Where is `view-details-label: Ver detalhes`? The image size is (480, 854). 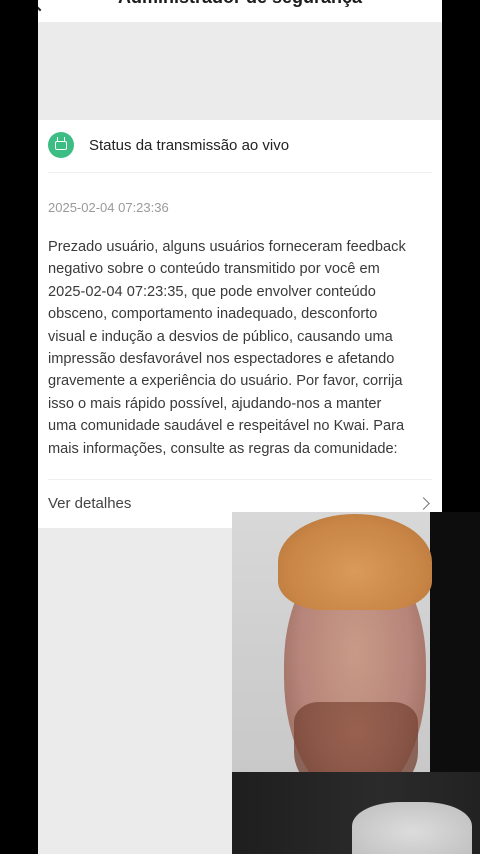
view-details-label: Ver detalhes is located at coordinates (90, 503).